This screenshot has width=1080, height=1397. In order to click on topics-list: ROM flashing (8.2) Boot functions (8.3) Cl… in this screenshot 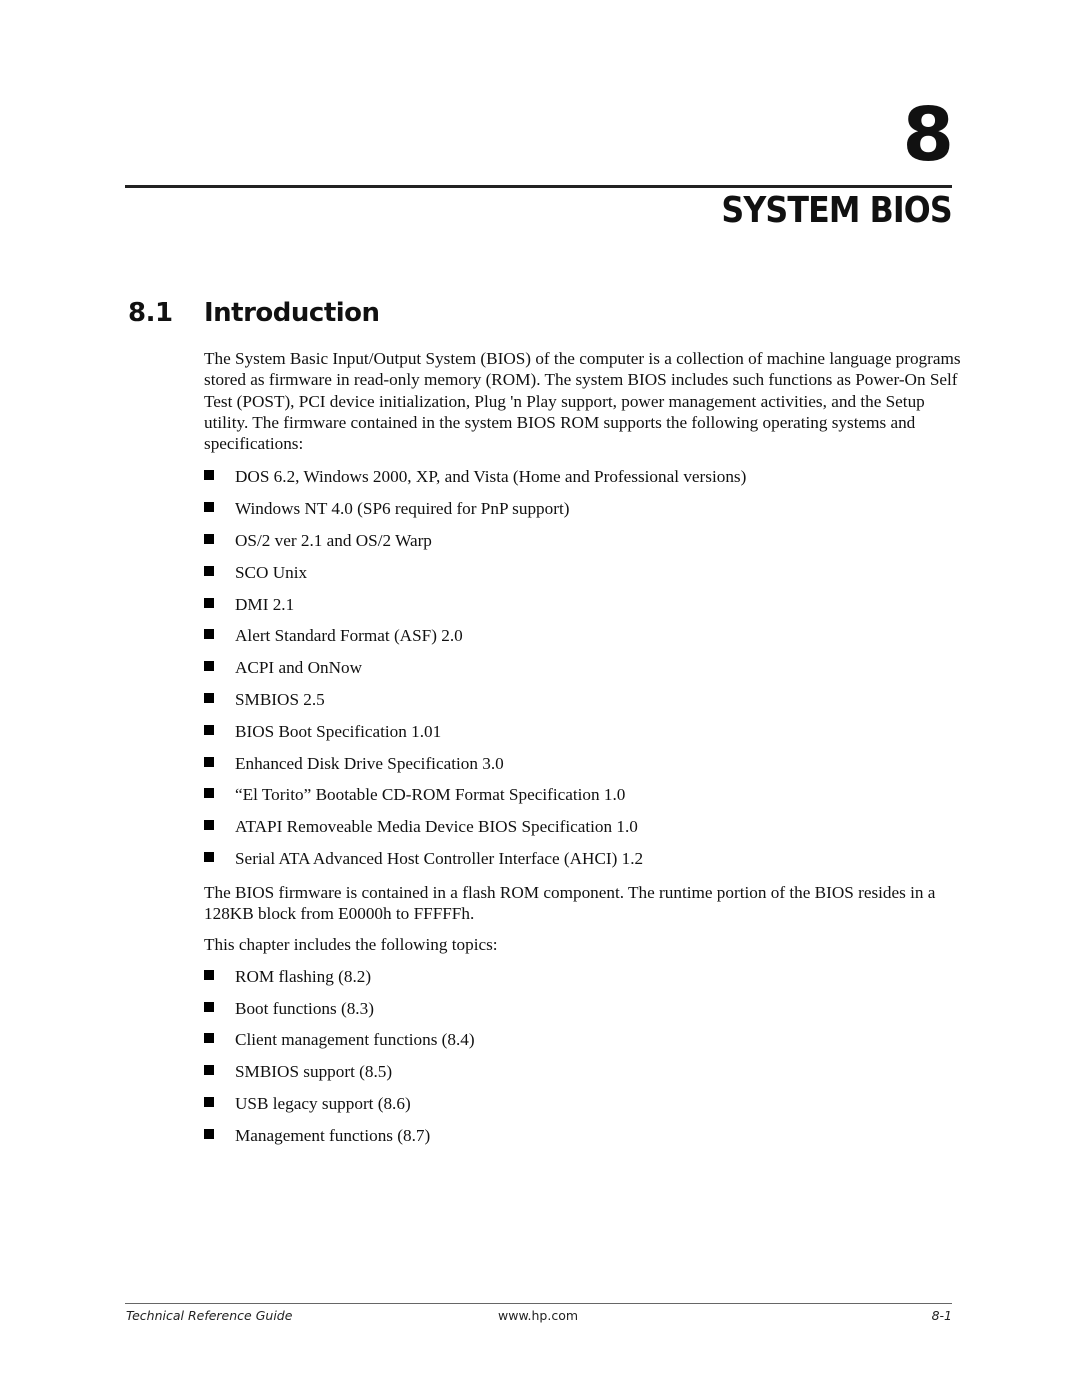, I will do `click(584, 1061)`.